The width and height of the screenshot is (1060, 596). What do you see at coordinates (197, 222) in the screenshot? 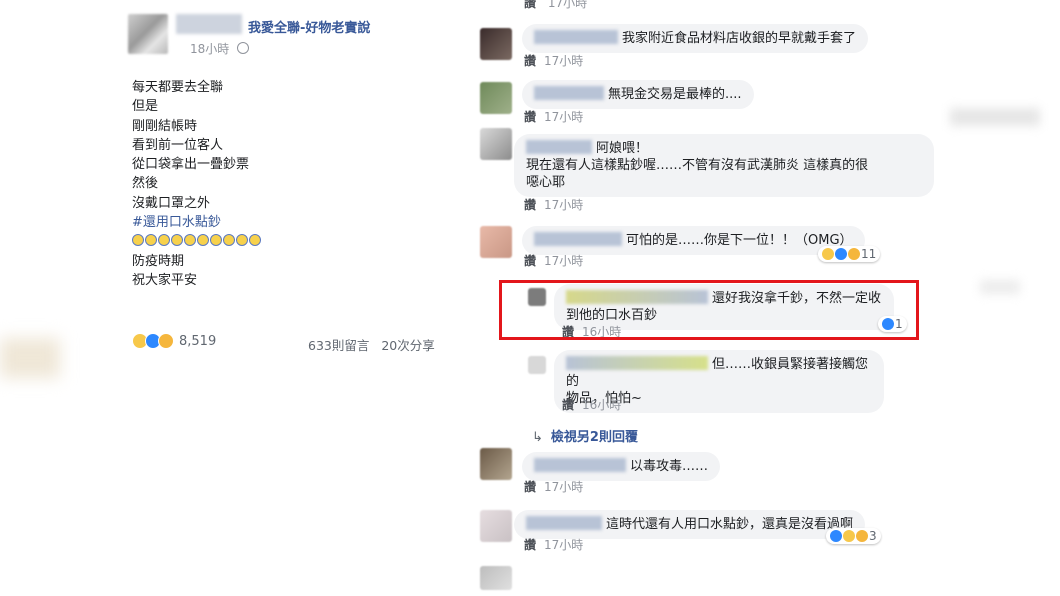
I see `hashtag-link: #還用口水點鈔` at bounding box center [197, 222].